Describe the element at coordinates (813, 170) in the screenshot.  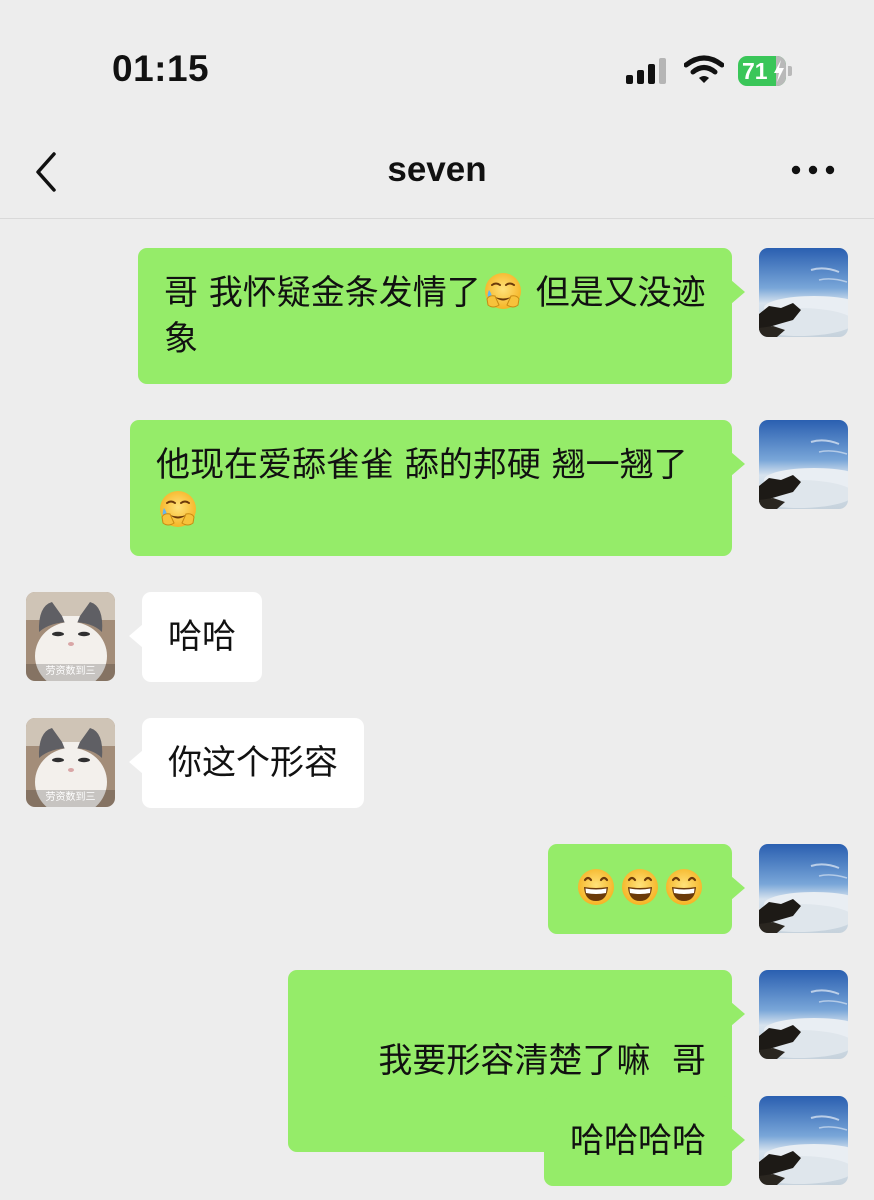
I see `more-options-button` at that location.